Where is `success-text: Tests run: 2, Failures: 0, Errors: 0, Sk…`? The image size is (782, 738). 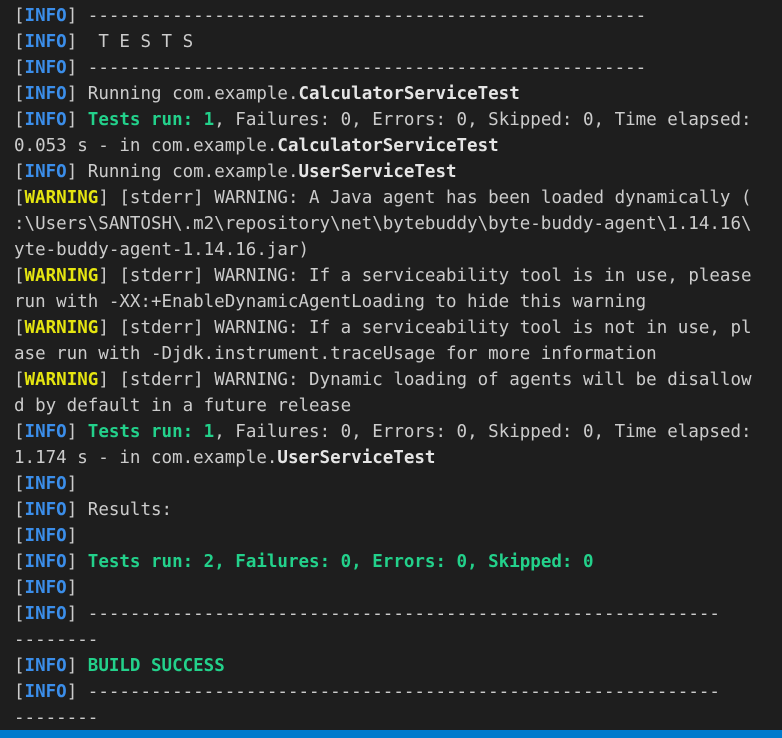 success-text: Tests run: 2, Failures: 0, Errors: 0, Sk… is located at coordinates (340, 562).